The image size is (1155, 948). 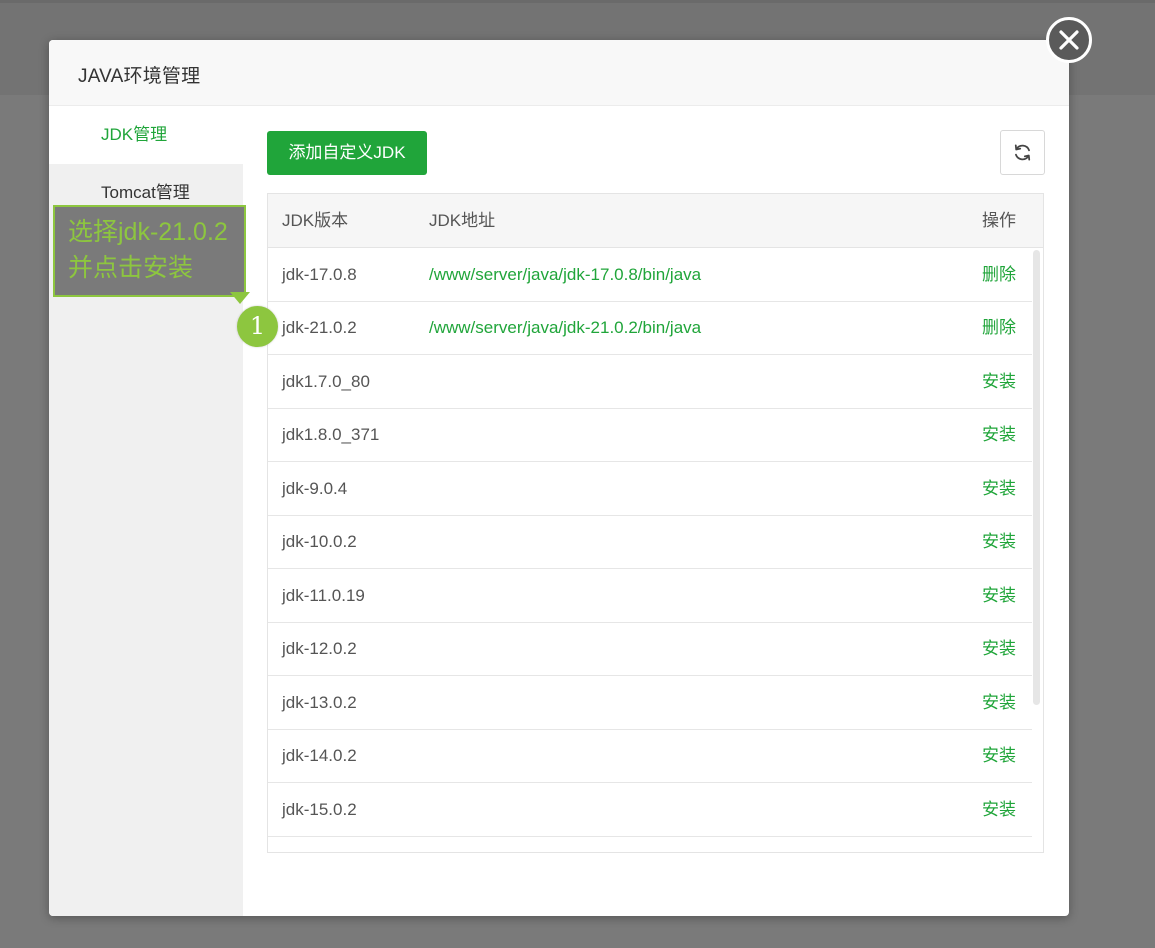 I want to click on close-button, so click(x=1069, y=40).